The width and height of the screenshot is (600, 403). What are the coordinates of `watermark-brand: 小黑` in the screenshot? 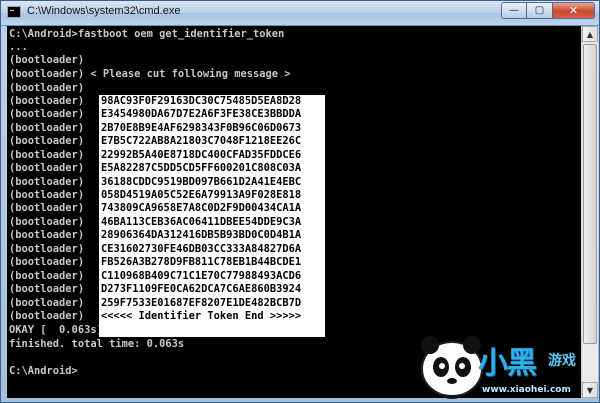 It's located at (507, 363).